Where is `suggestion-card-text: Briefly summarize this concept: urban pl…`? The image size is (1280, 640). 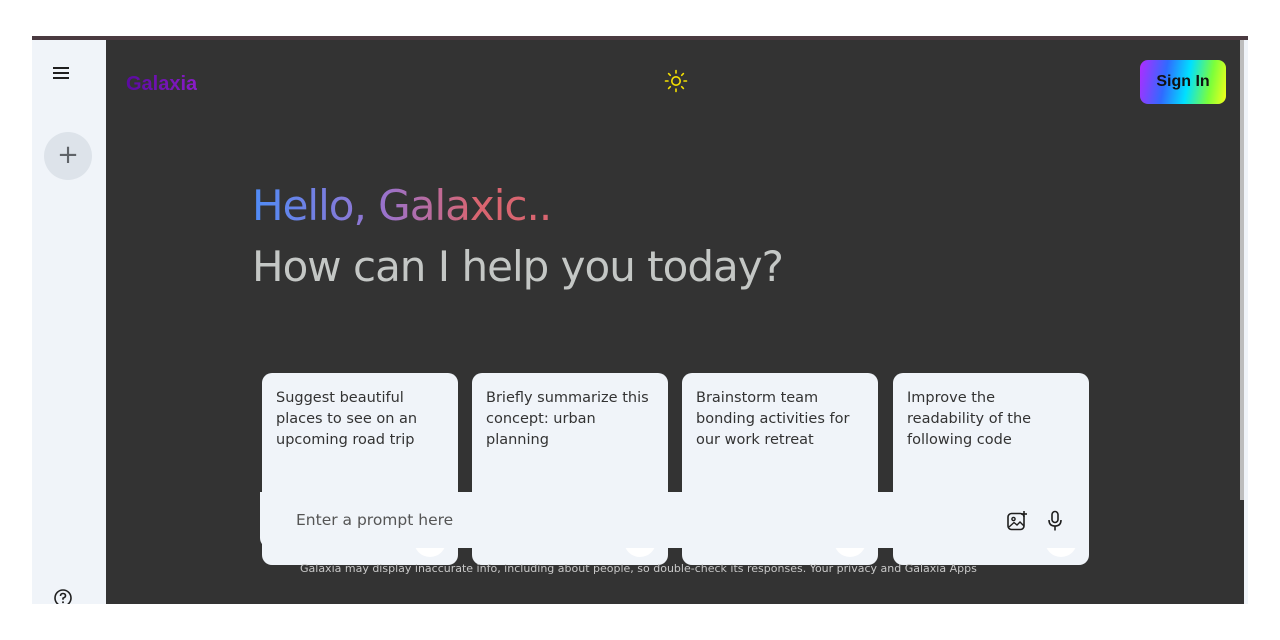
suggestion-card-text: Briefly summarize this concept: urban pl… is located at coordinates (567, 419).